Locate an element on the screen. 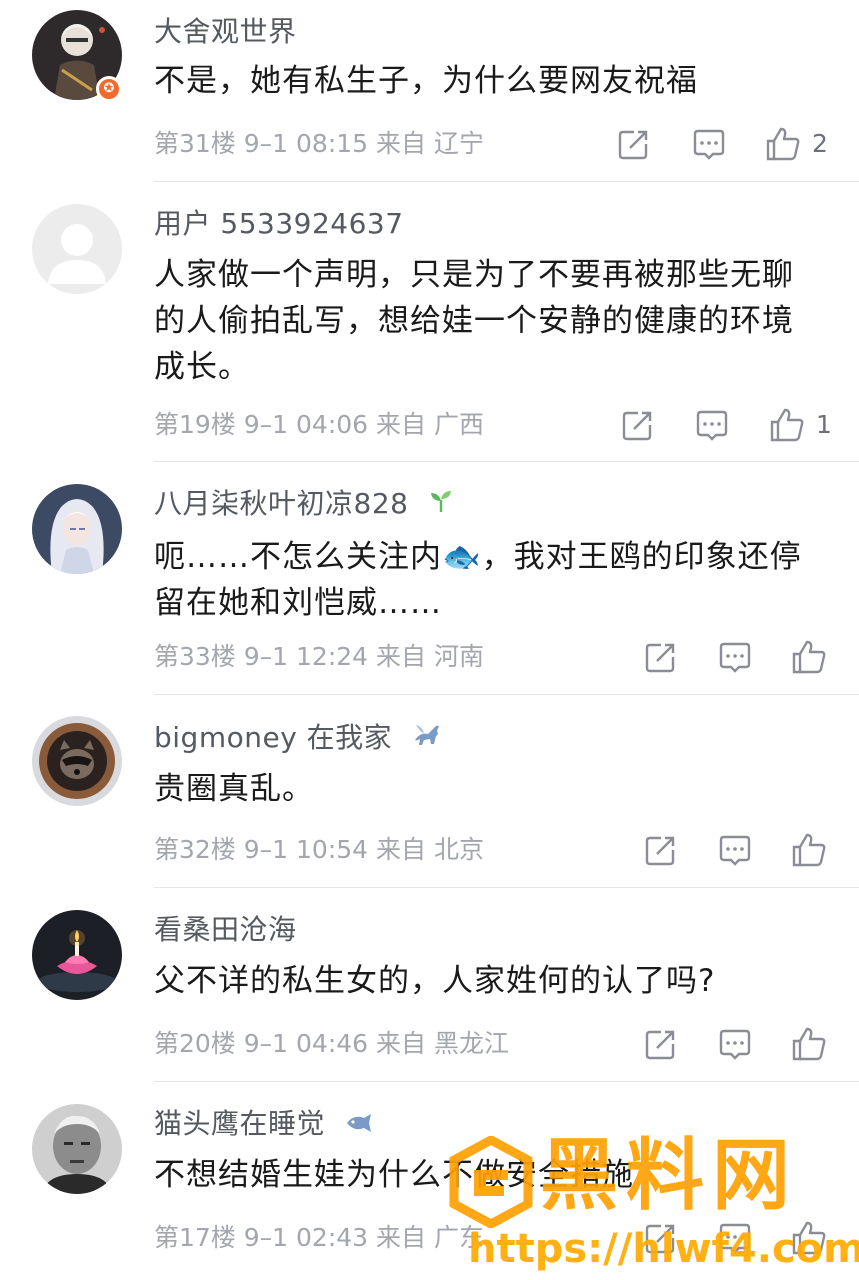 This screenshot has height=1280, width=859. username: bigmoney 在我家 is located at coordinates (298, 738).